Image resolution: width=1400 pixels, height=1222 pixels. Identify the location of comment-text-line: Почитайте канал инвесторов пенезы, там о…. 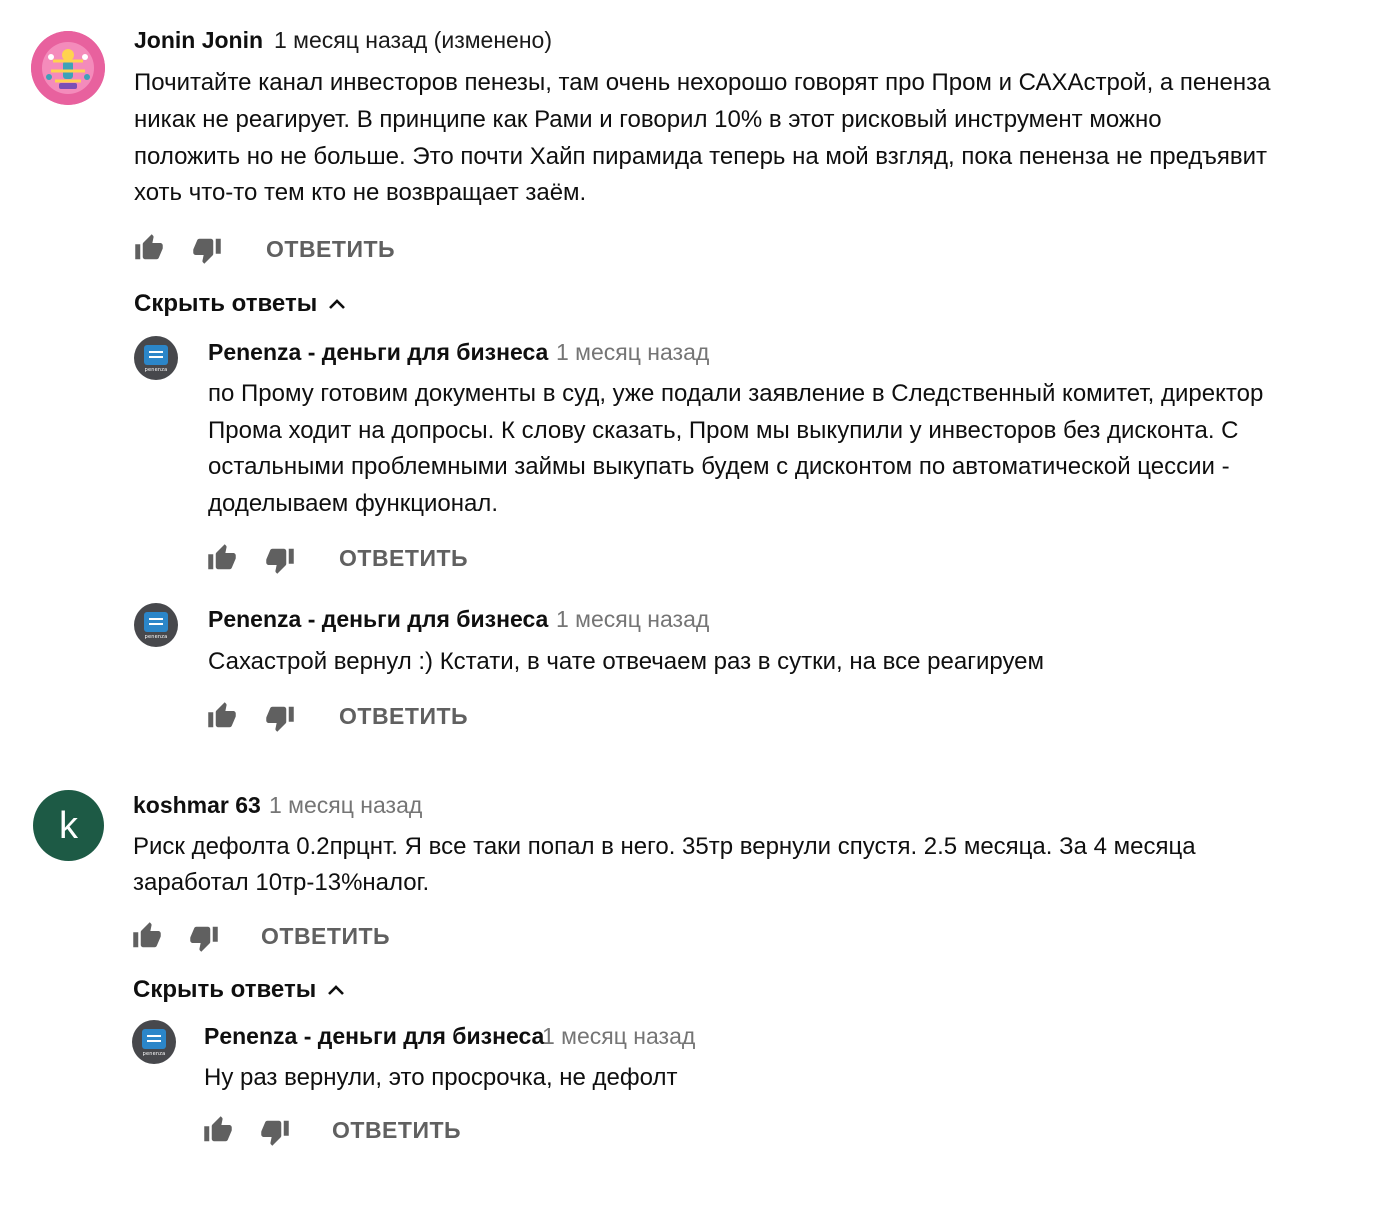
(702, 82).